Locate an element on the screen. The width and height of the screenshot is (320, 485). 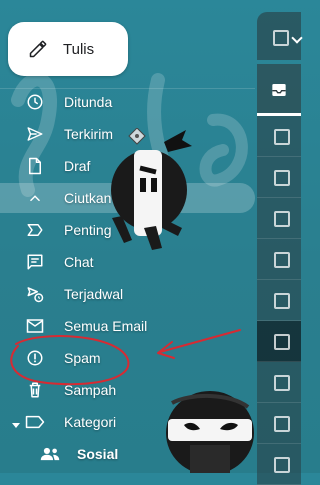
sidebar-item-label: Terjadwal is located at coordinates (94, 294).